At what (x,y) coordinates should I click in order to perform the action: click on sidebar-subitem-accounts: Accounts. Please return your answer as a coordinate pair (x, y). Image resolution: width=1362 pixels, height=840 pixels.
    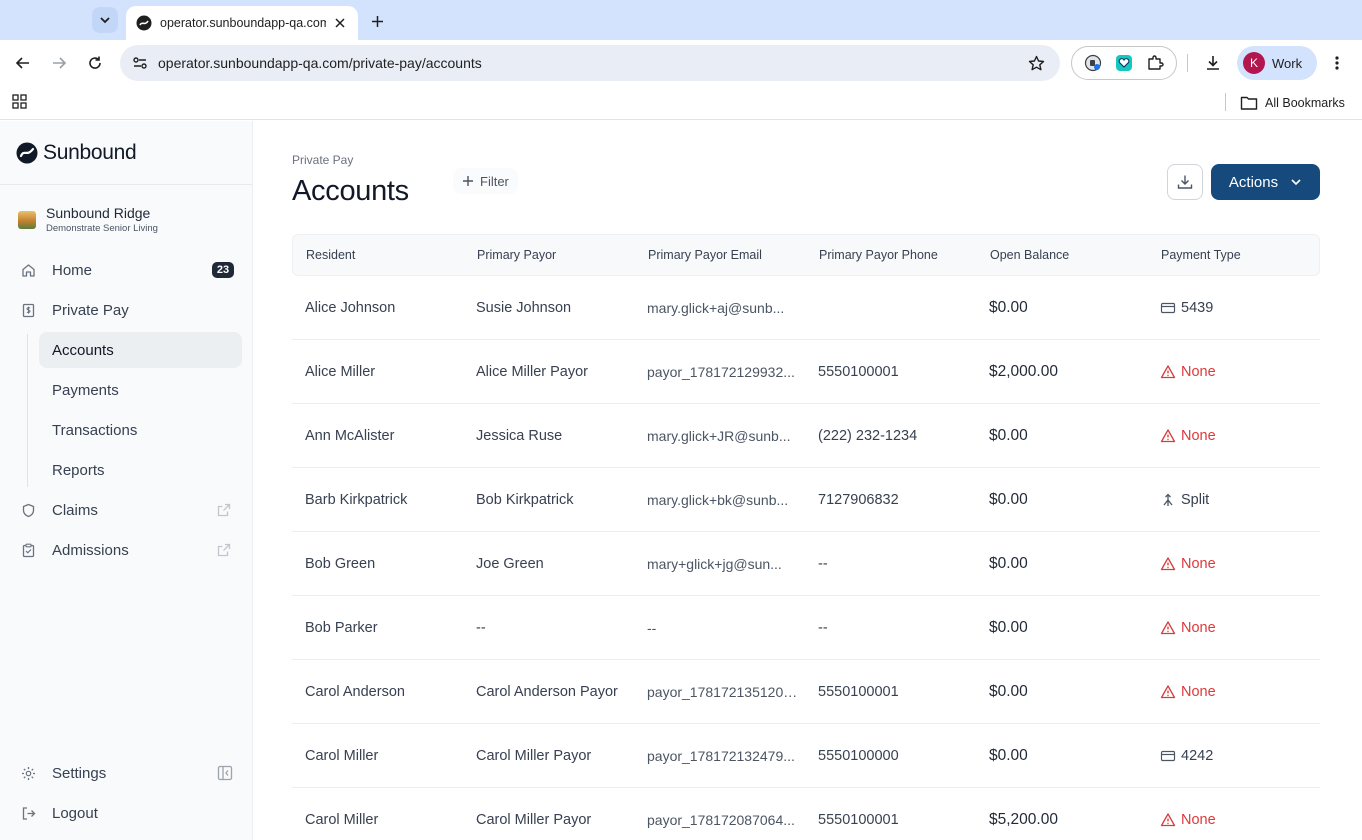
    Looking at the image, I should click on (140, 350).